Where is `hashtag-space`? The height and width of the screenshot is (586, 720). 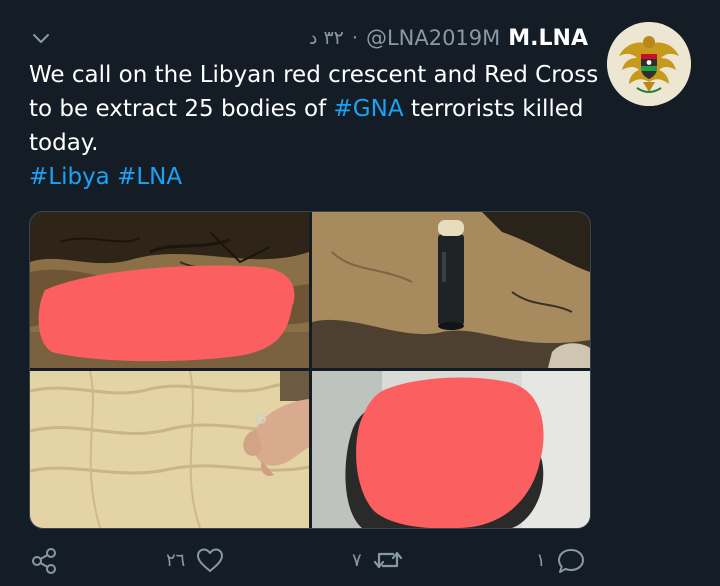 hashtag-space is located at coordinates (113, 177).